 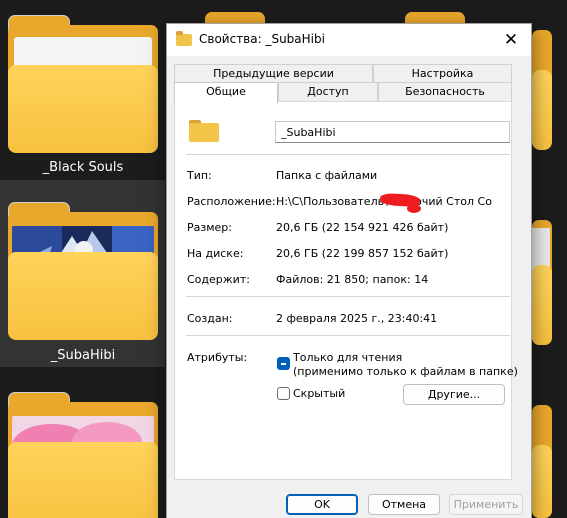 What do you see at coordinates (226, 93) in the screenshot?
I see `tab-general: Общие` at bounding box center [226, 93].